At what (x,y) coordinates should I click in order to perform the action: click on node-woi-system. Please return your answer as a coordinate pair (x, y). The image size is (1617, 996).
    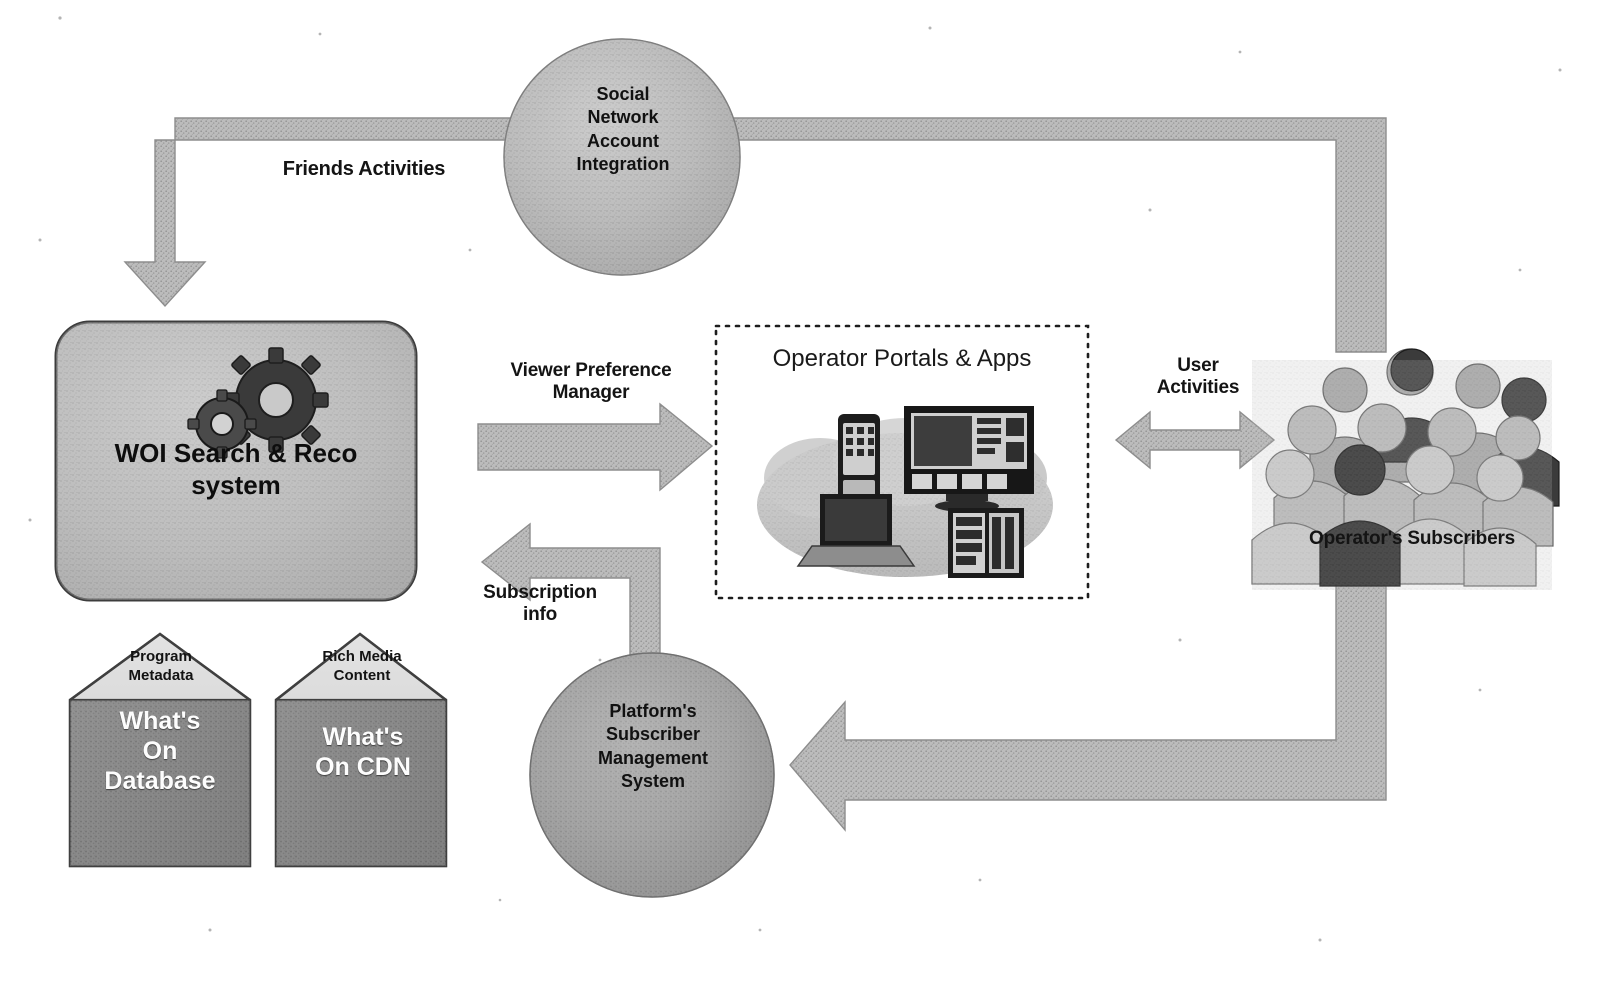
    Looking at the image, I should click on (236, 461).